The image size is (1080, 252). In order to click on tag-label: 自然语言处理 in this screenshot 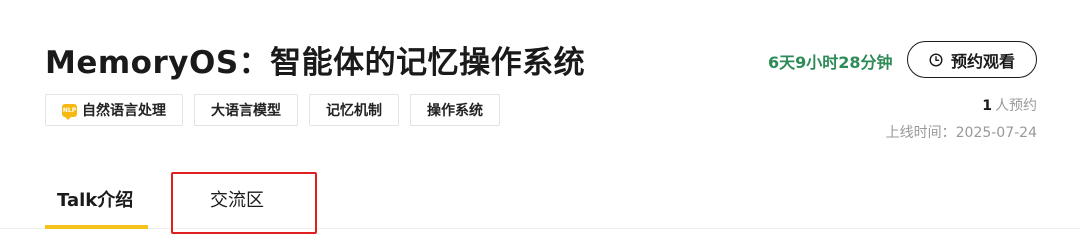, I will do `click(124, 111)`.